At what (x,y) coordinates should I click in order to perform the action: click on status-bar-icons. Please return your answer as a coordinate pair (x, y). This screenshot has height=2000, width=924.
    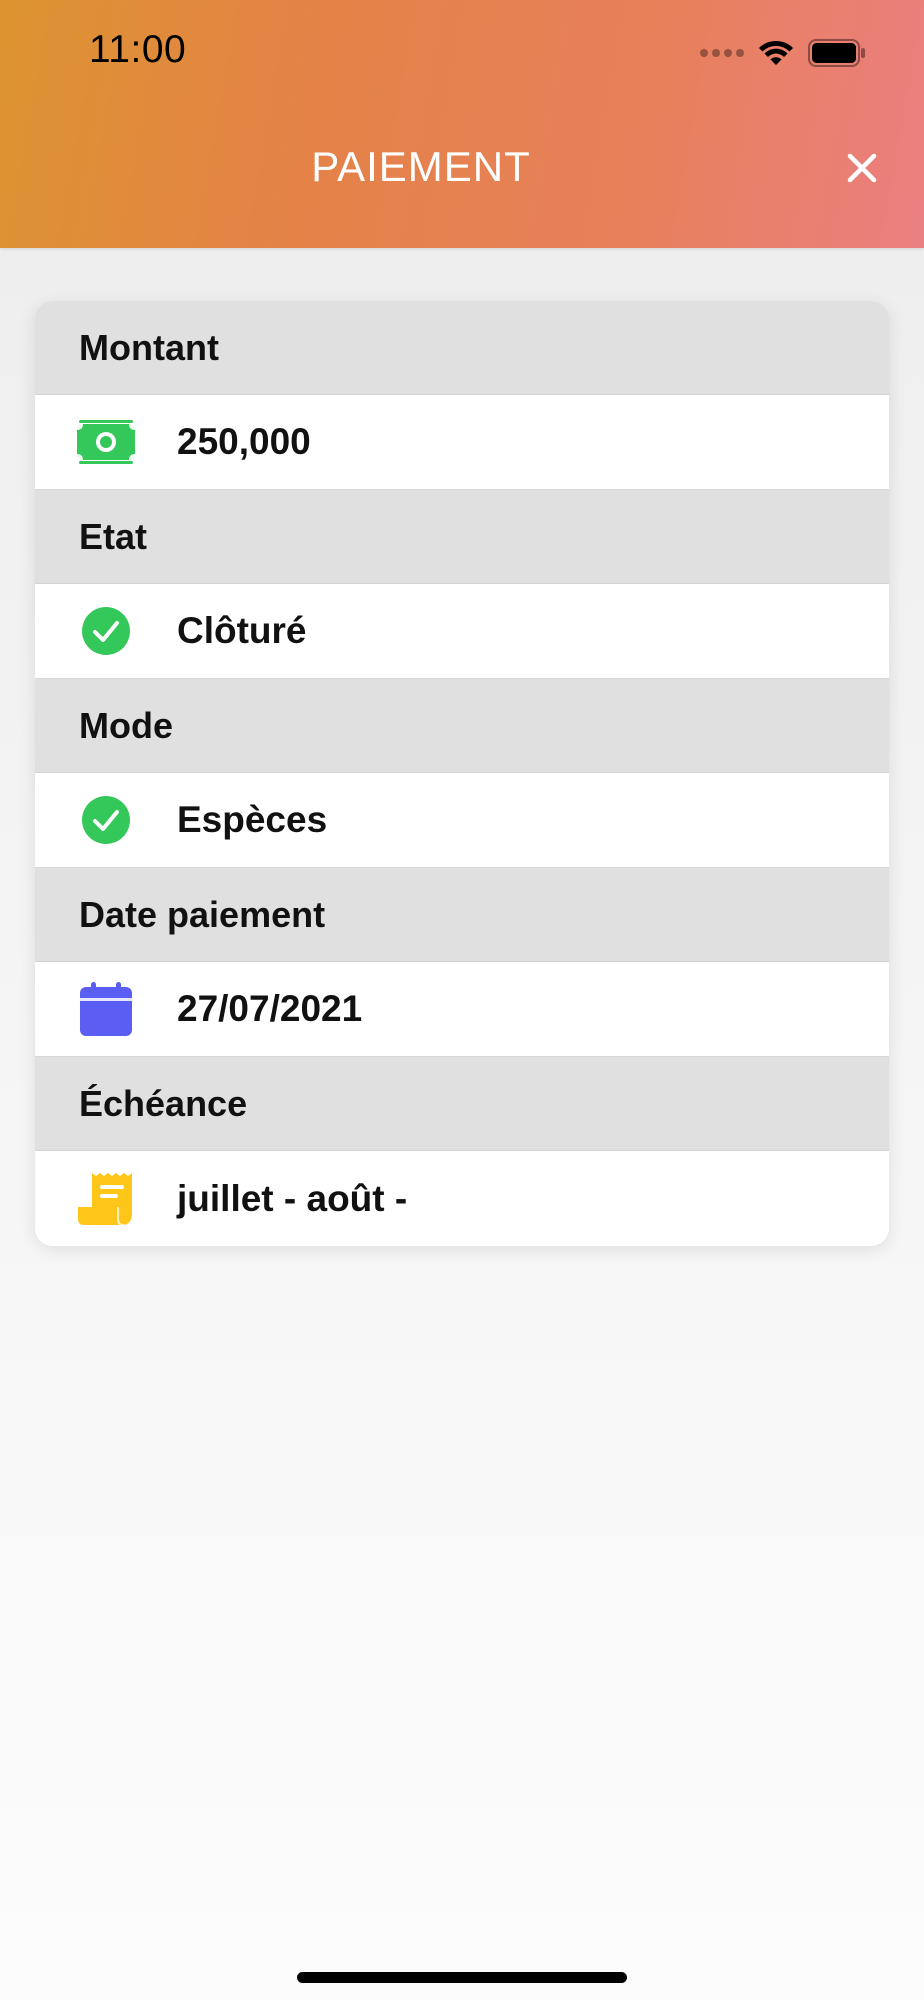
    Looking at the image, I should click on (783, 53).